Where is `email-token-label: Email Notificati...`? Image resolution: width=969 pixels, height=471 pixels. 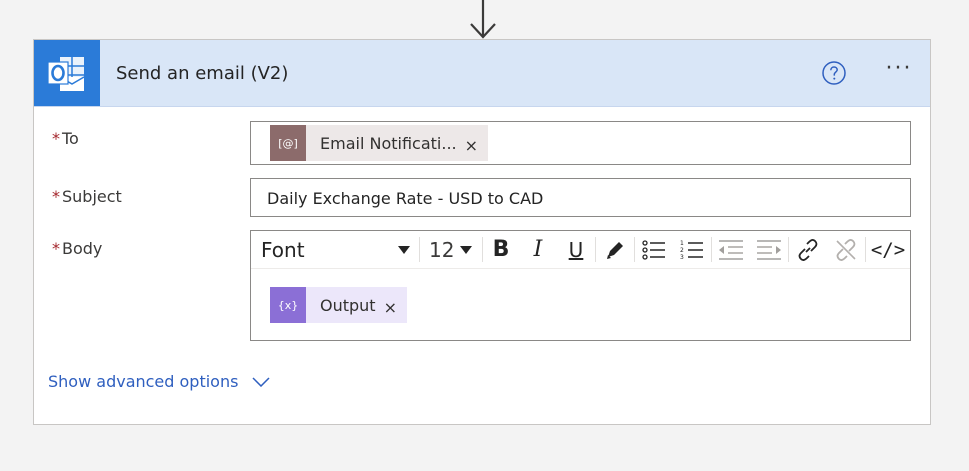
email-token-label: Email Notificati... is located at coordinates (388, 143).